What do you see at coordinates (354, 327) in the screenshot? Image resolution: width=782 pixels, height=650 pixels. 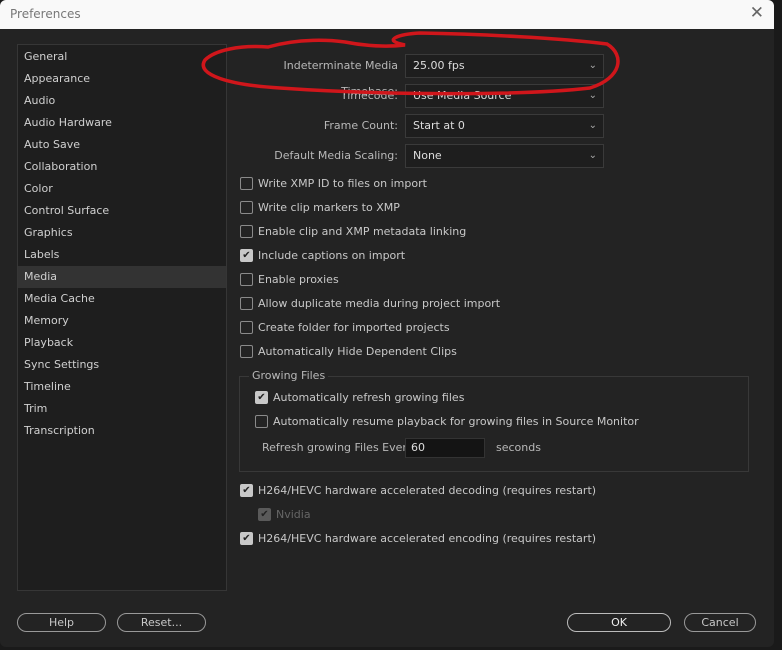 I see `checkbox-label: Create folder for imported projects` at bounding box center [354, 327].